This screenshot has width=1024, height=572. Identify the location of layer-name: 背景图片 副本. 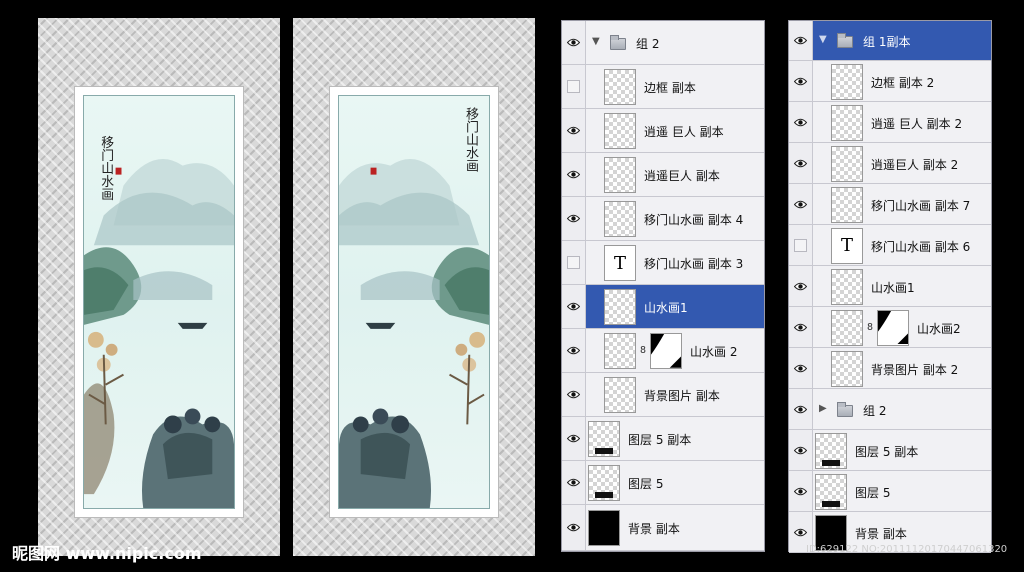
(682, 396).